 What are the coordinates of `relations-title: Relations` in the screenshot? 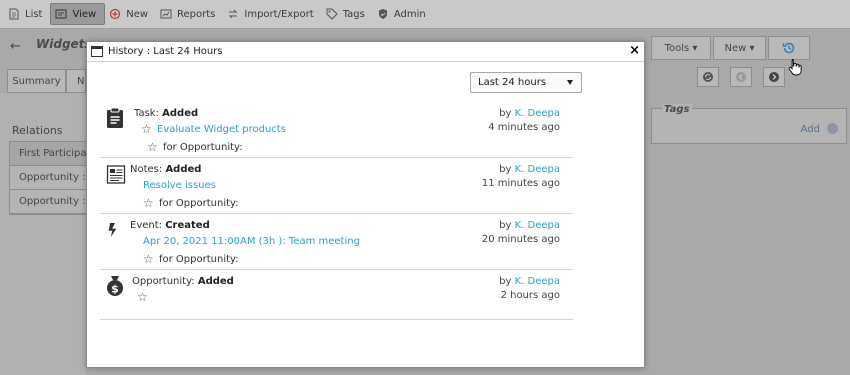 It's located at (37, 130).